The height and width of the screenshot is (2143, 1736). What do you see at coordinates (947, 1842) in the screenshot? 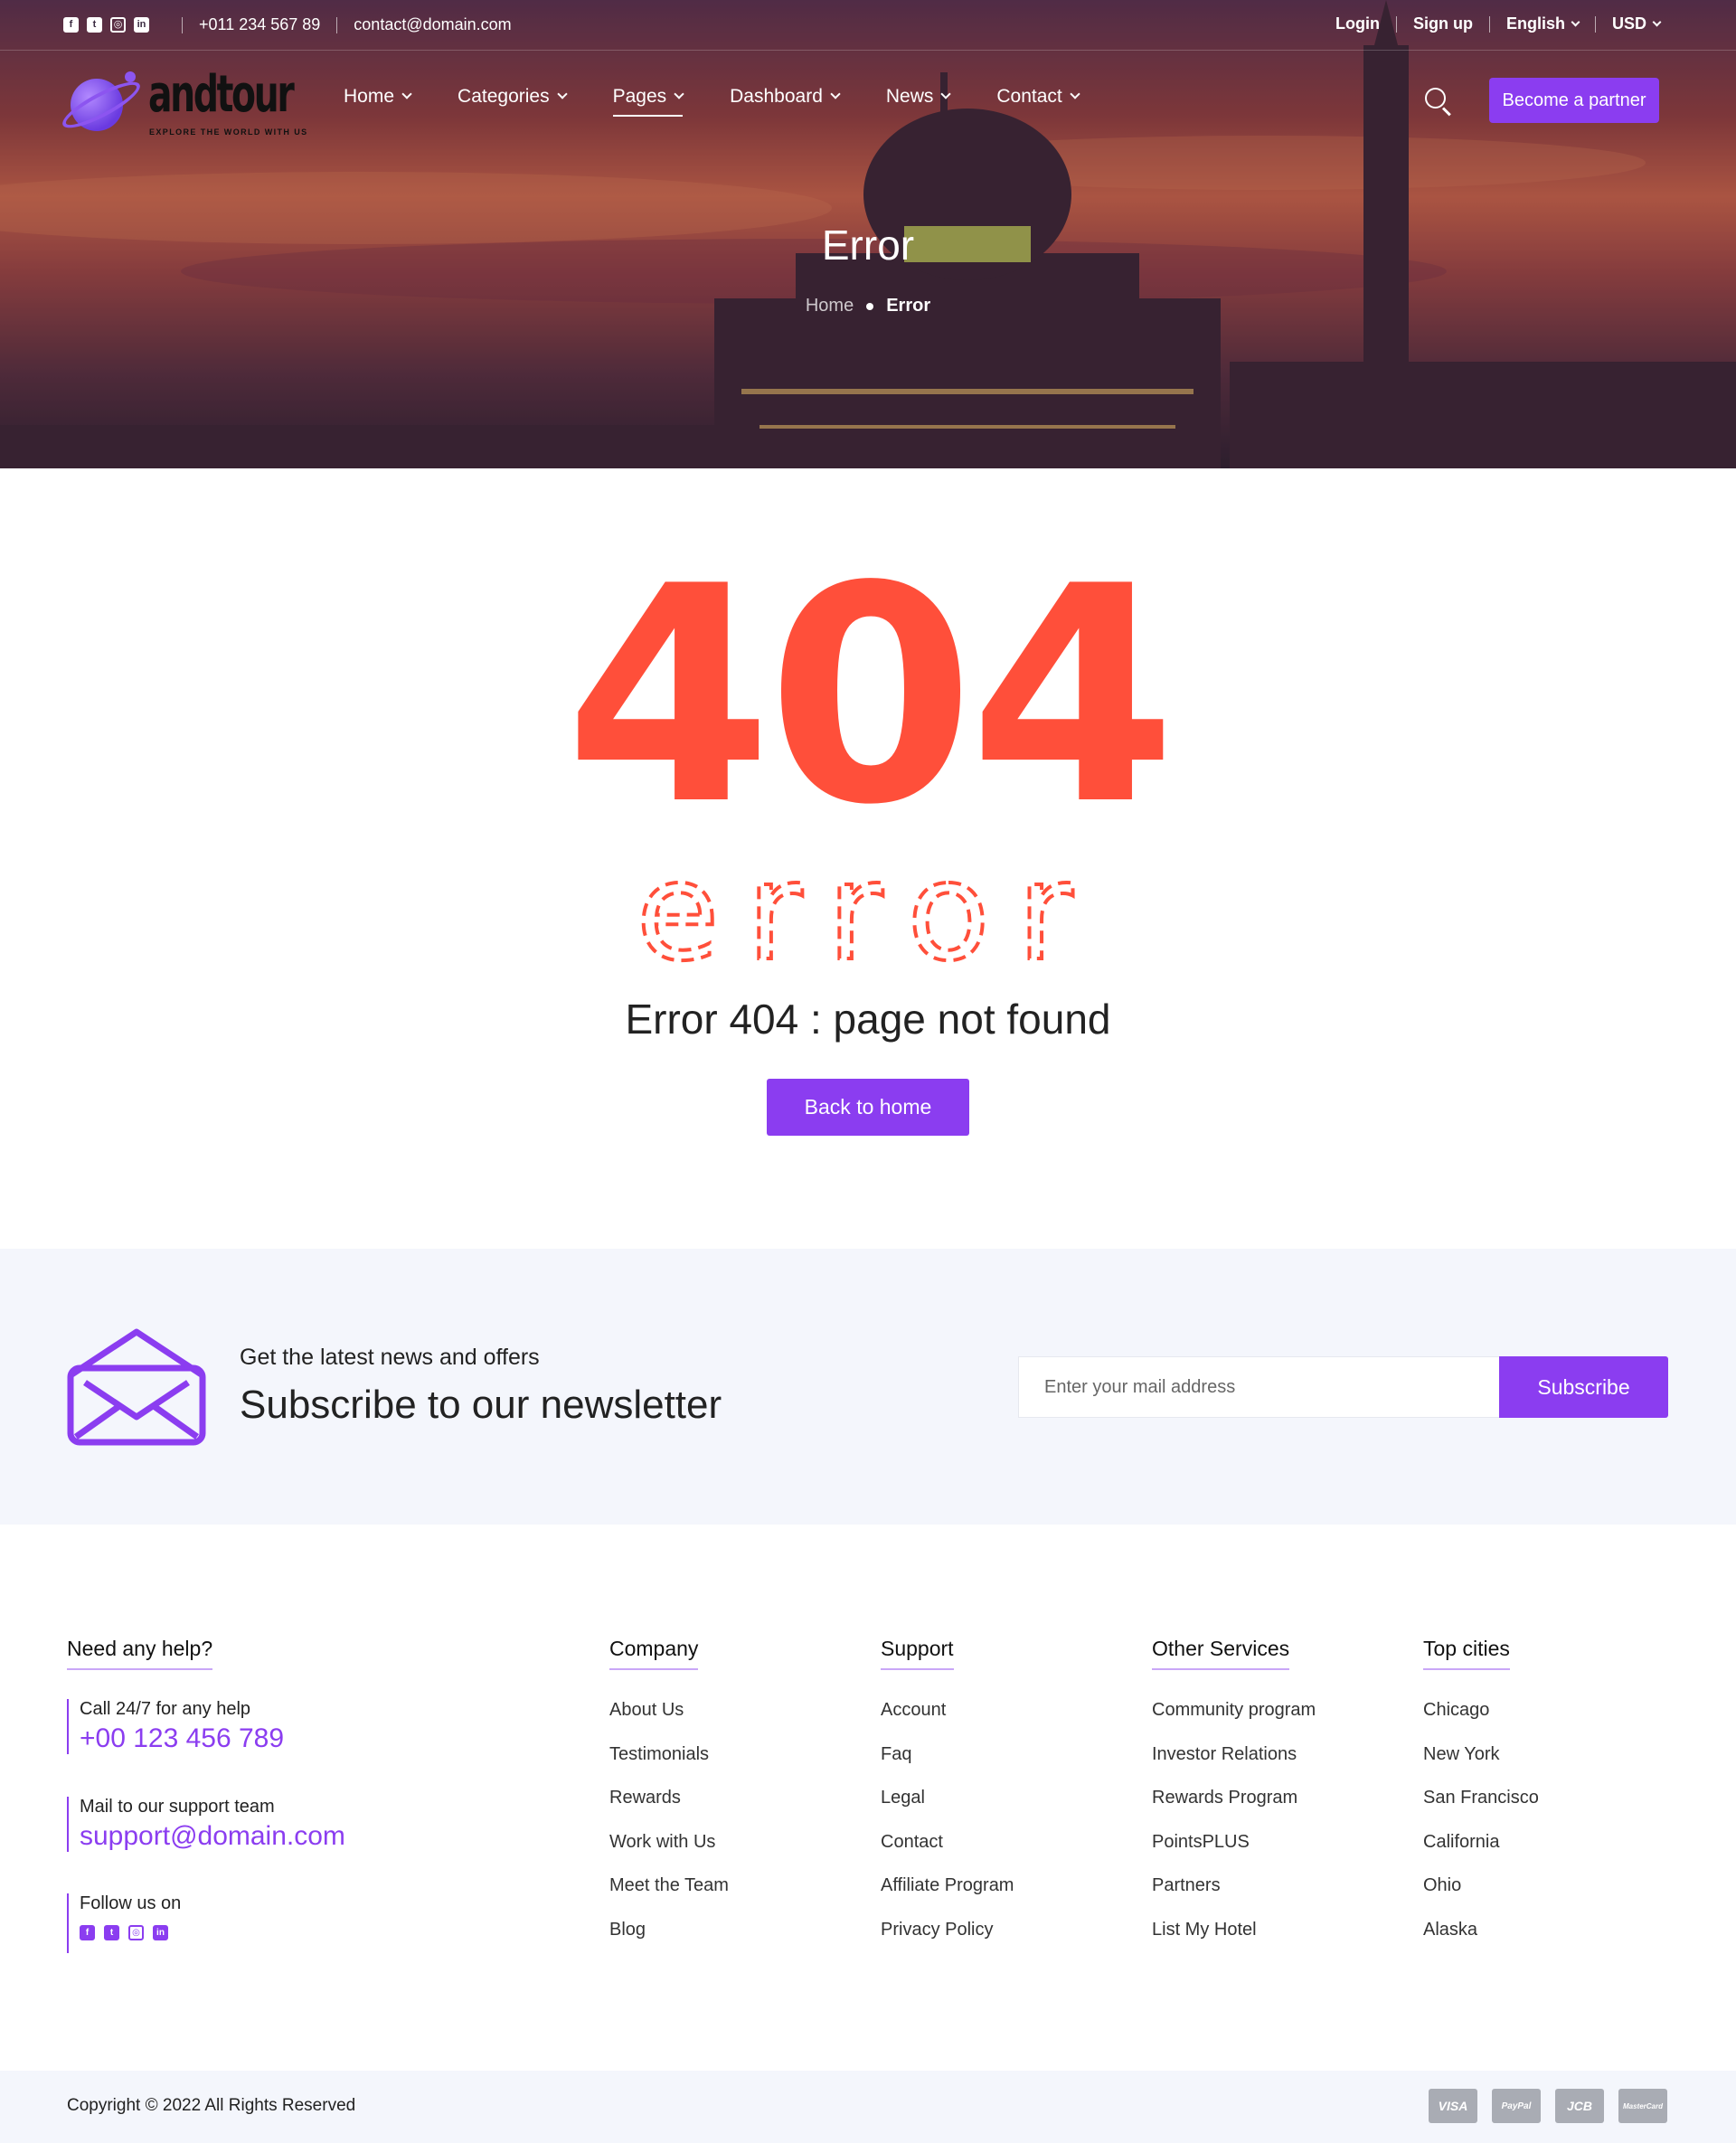
I see `footer-link: Contact` at bounding box center [947, 1842].